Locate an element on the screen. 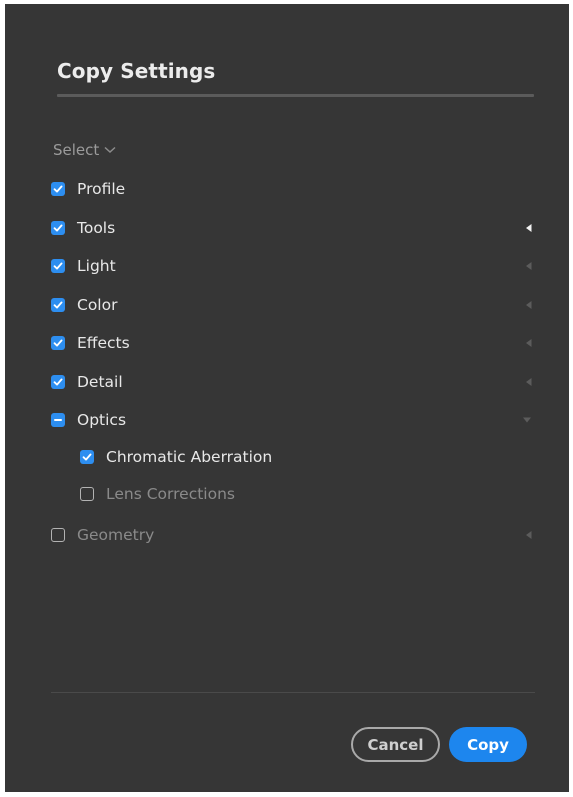  setting-row-optics: Optics is located at coordinates (293, 420).